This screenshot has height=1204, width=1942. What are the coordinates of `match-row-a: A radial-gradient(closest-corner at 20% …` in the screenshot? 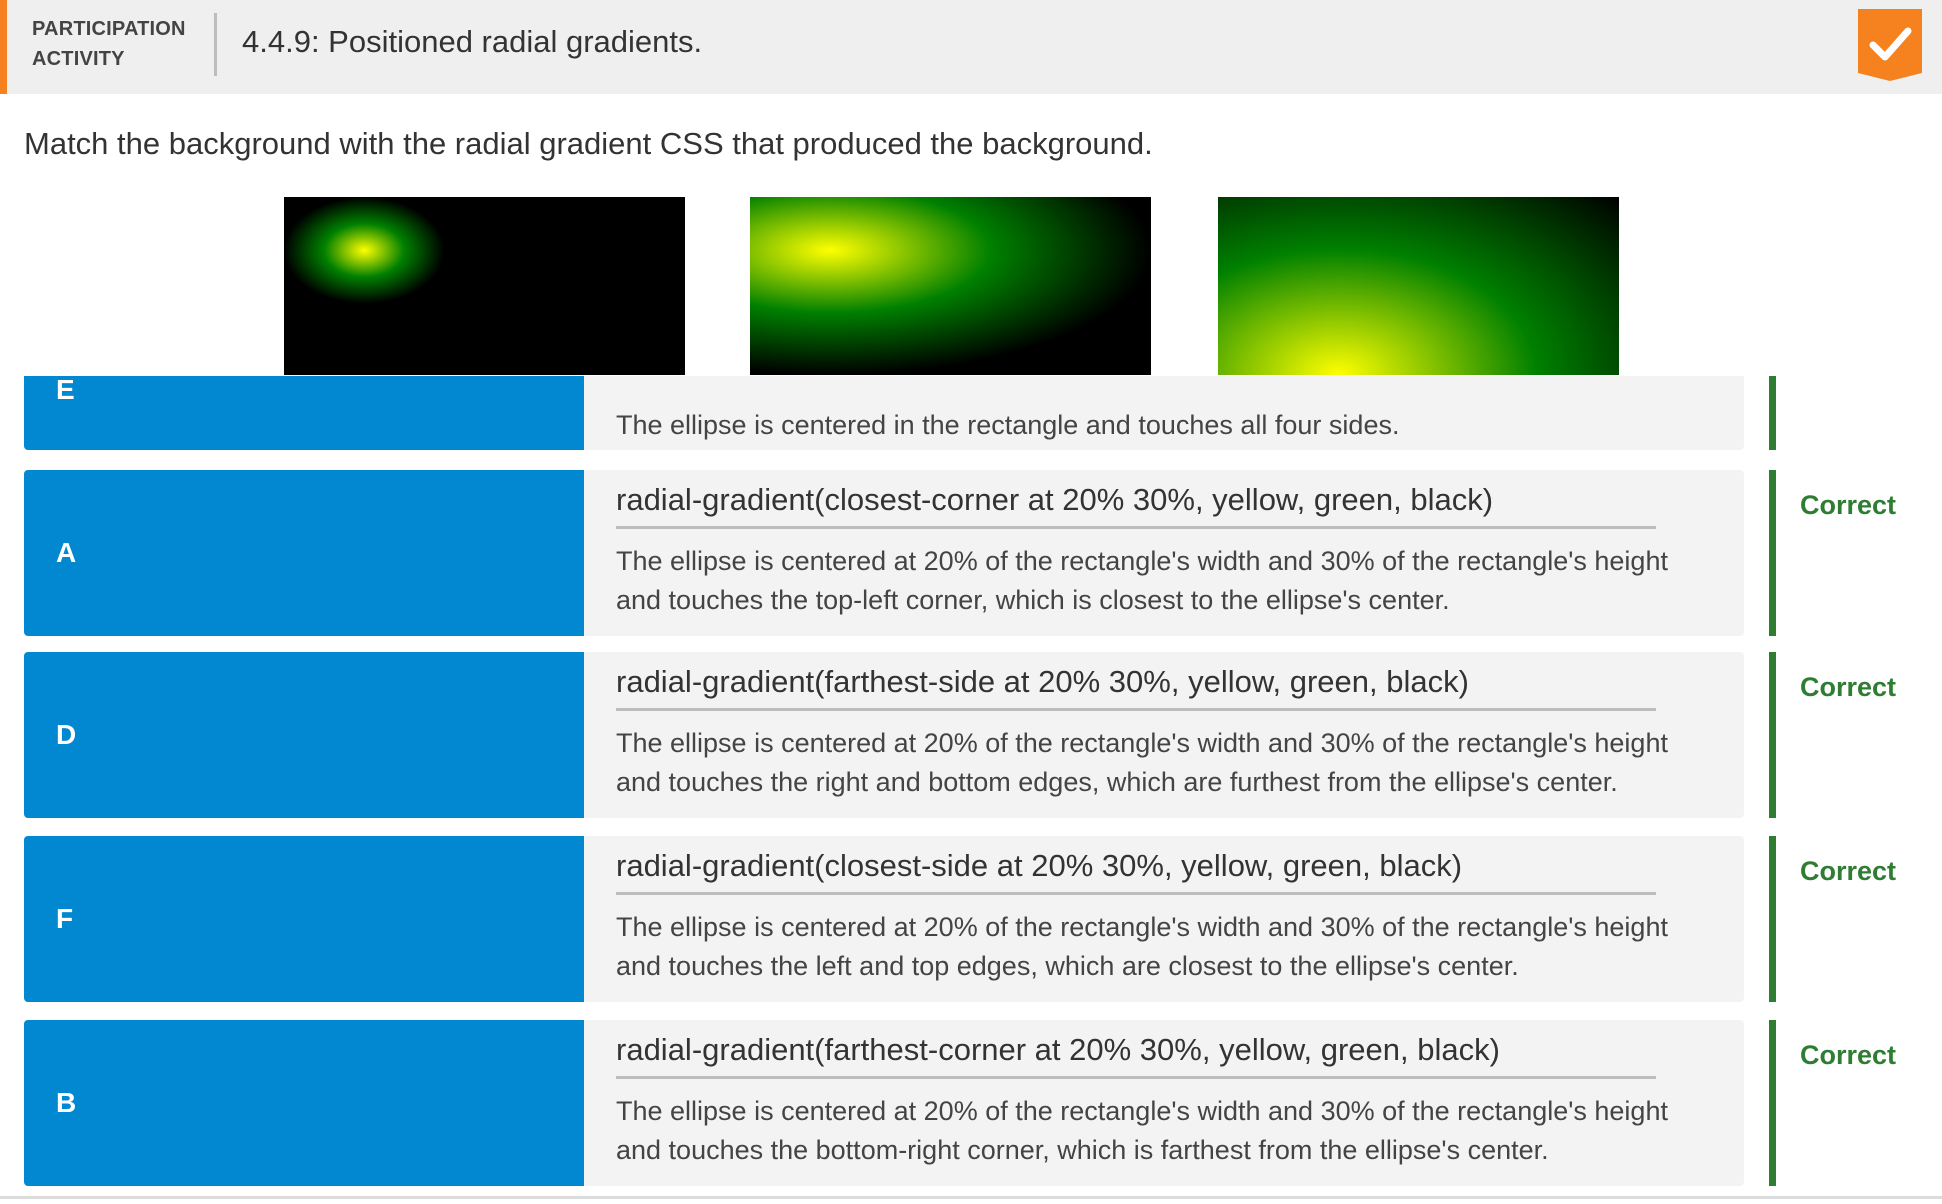 It's located at (960, 553).